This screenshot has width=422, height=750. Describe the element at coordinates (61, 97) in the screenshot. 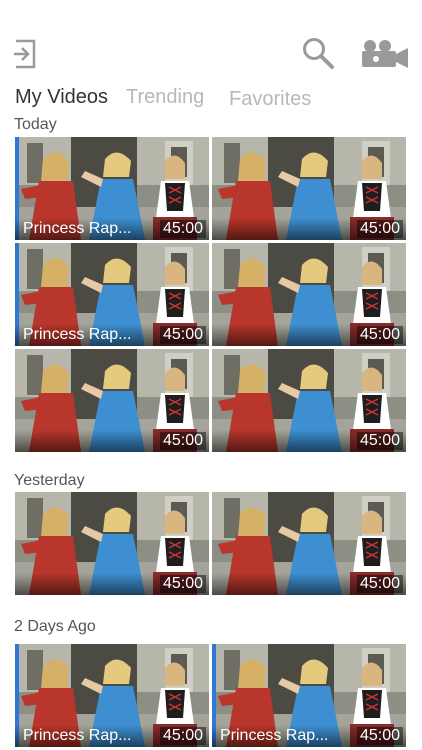

I see `tab-my-videos: My Videos` at that location.